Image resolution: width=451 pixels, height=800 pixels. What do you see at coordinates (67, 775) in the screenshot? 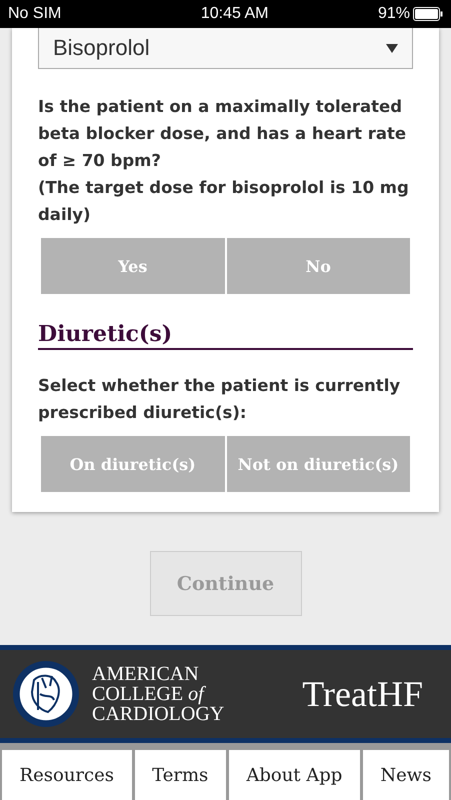
I see `nav-tab: Resources` at bounding box center [67, 775].